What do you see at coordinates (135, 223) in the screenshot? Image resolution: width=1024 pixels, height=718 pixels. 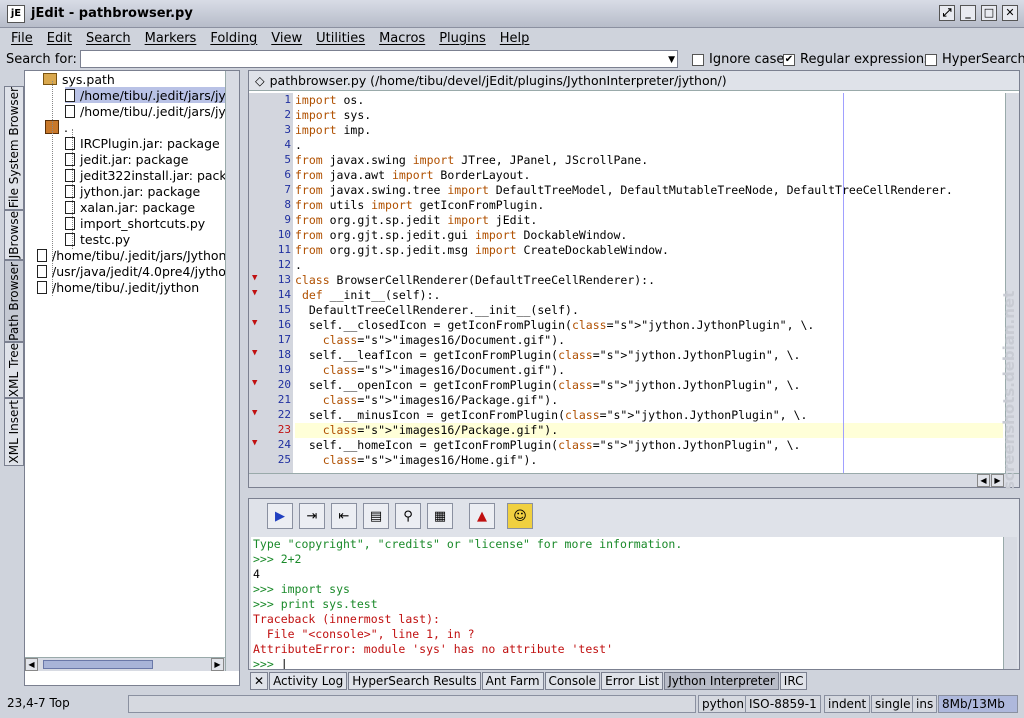 I see `tree-node: import_shortcuts.py` at bounding box center [135, 223].